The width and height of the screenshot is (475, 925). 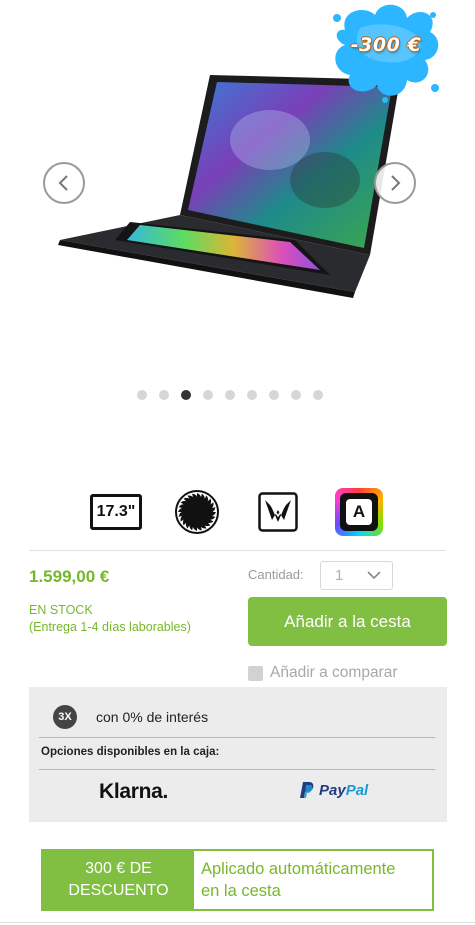 I want to click on product-price: 1.599,00 €, so click(x=69, y=576).